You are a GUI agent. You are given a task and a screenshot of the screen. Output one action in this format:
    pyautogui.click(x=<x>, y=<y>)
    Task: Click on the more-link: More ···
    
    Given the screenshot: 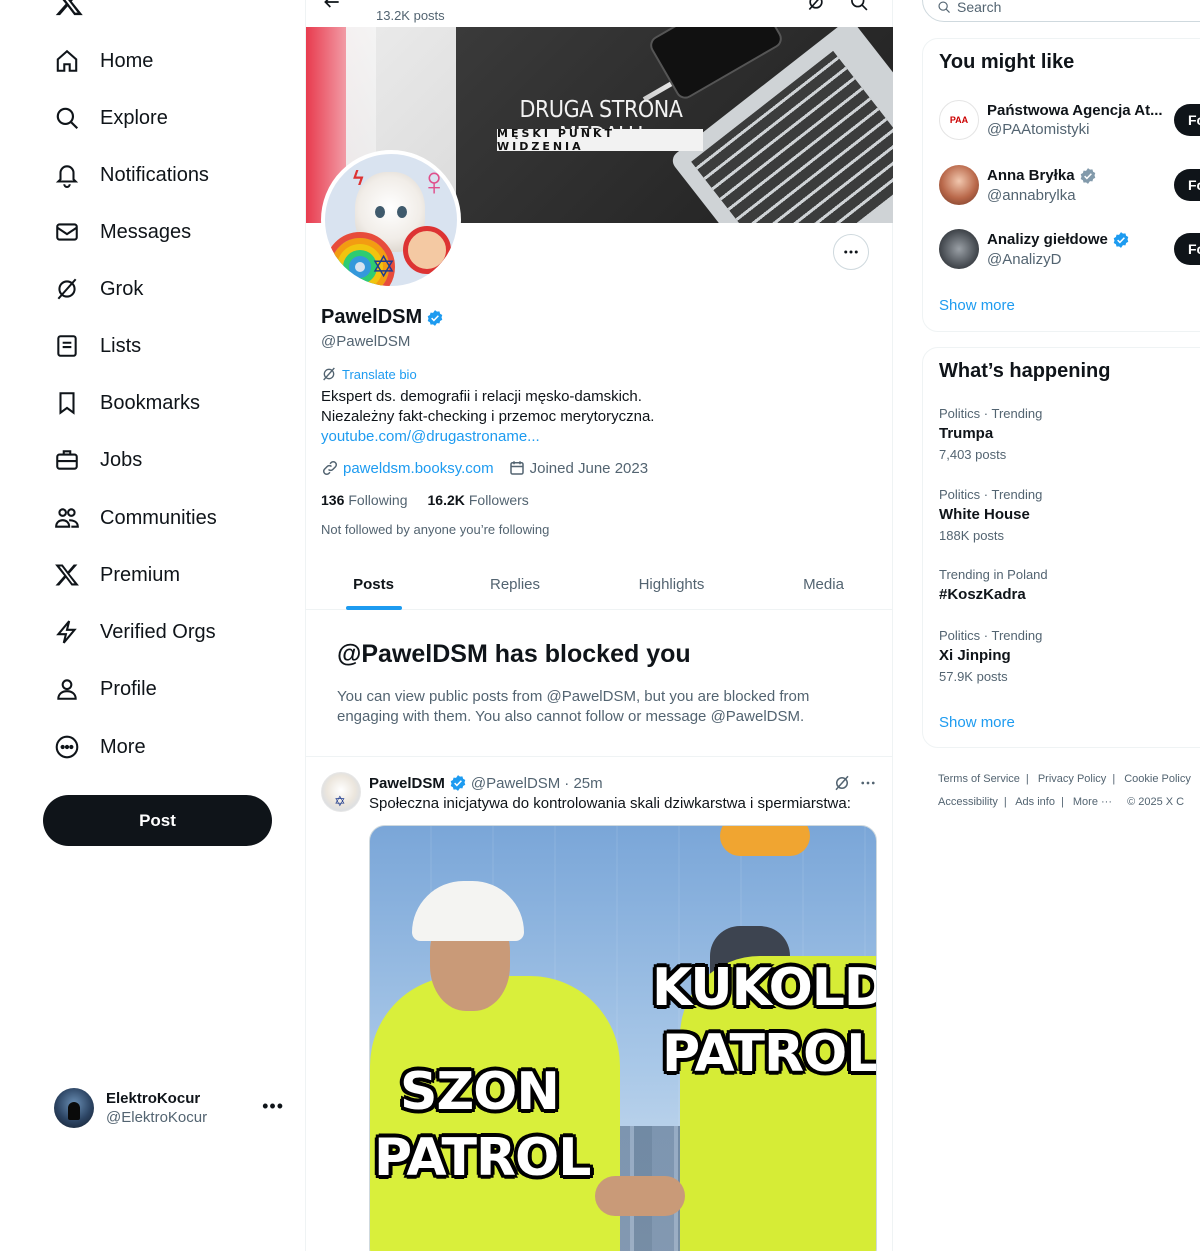 What is the action you would take?
    pyautogui.click(x=1092, y=802)
    